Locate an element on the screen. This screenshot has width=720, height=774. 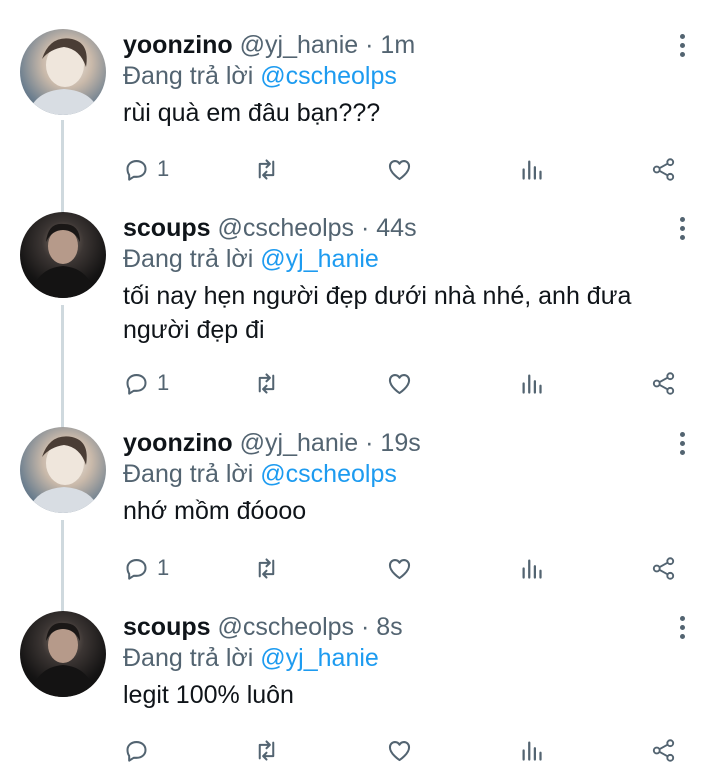
tweet-header: yoonzino @yj_hanie · 19s is located at coordinates (272, 443).